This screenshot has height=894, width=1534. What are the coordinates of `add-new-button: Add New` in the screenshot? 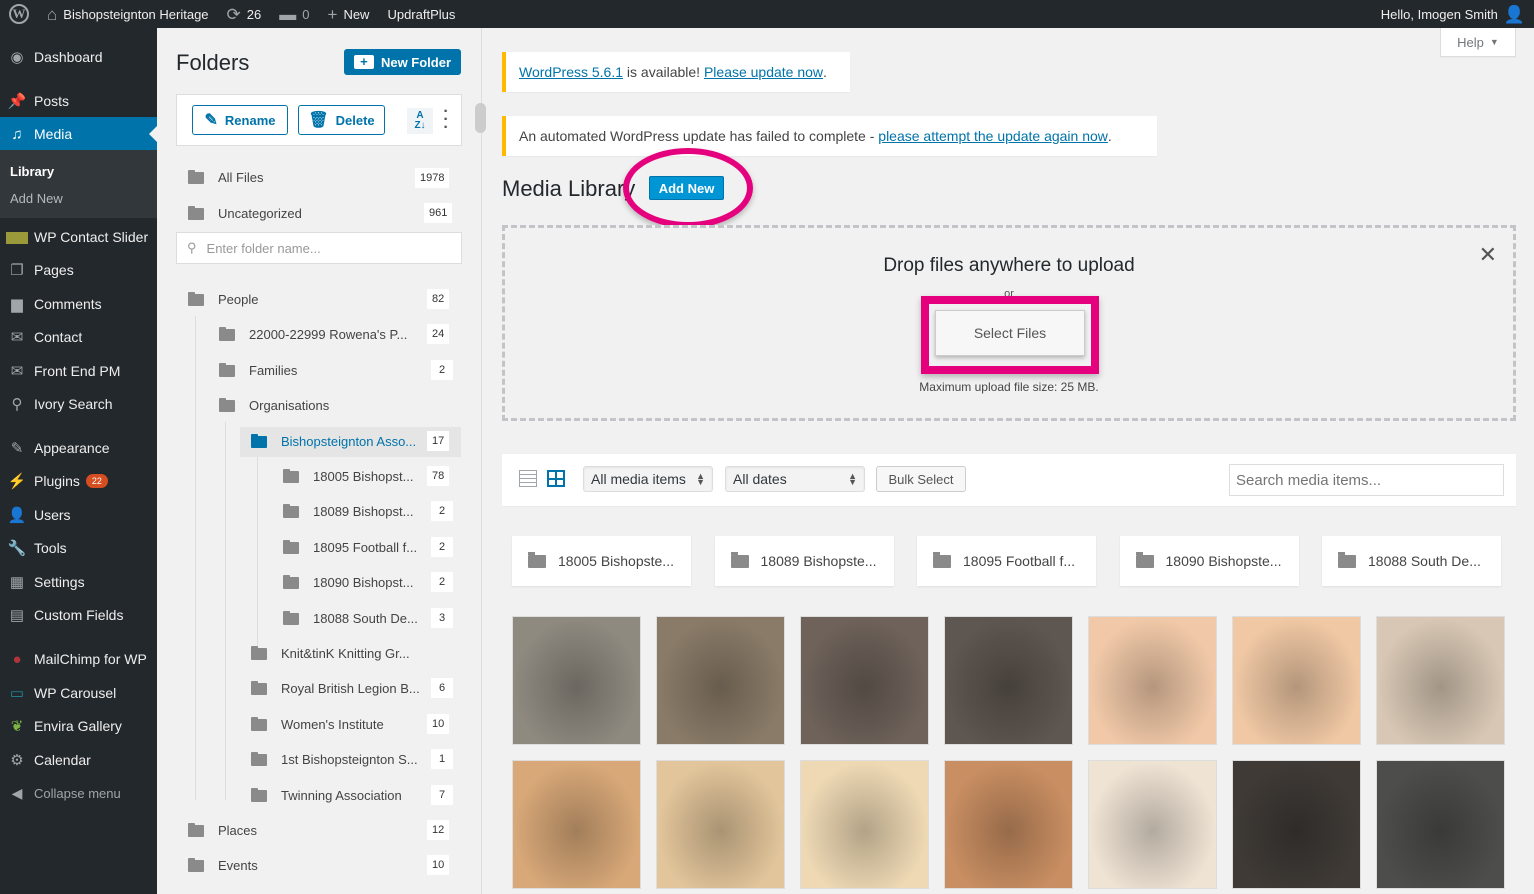 It's located at (686, 188).